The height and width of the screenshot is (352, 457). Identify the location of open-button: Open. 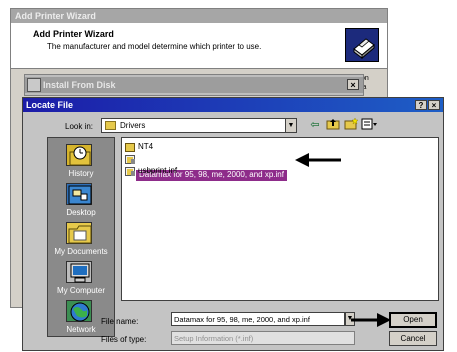
(413, 320).